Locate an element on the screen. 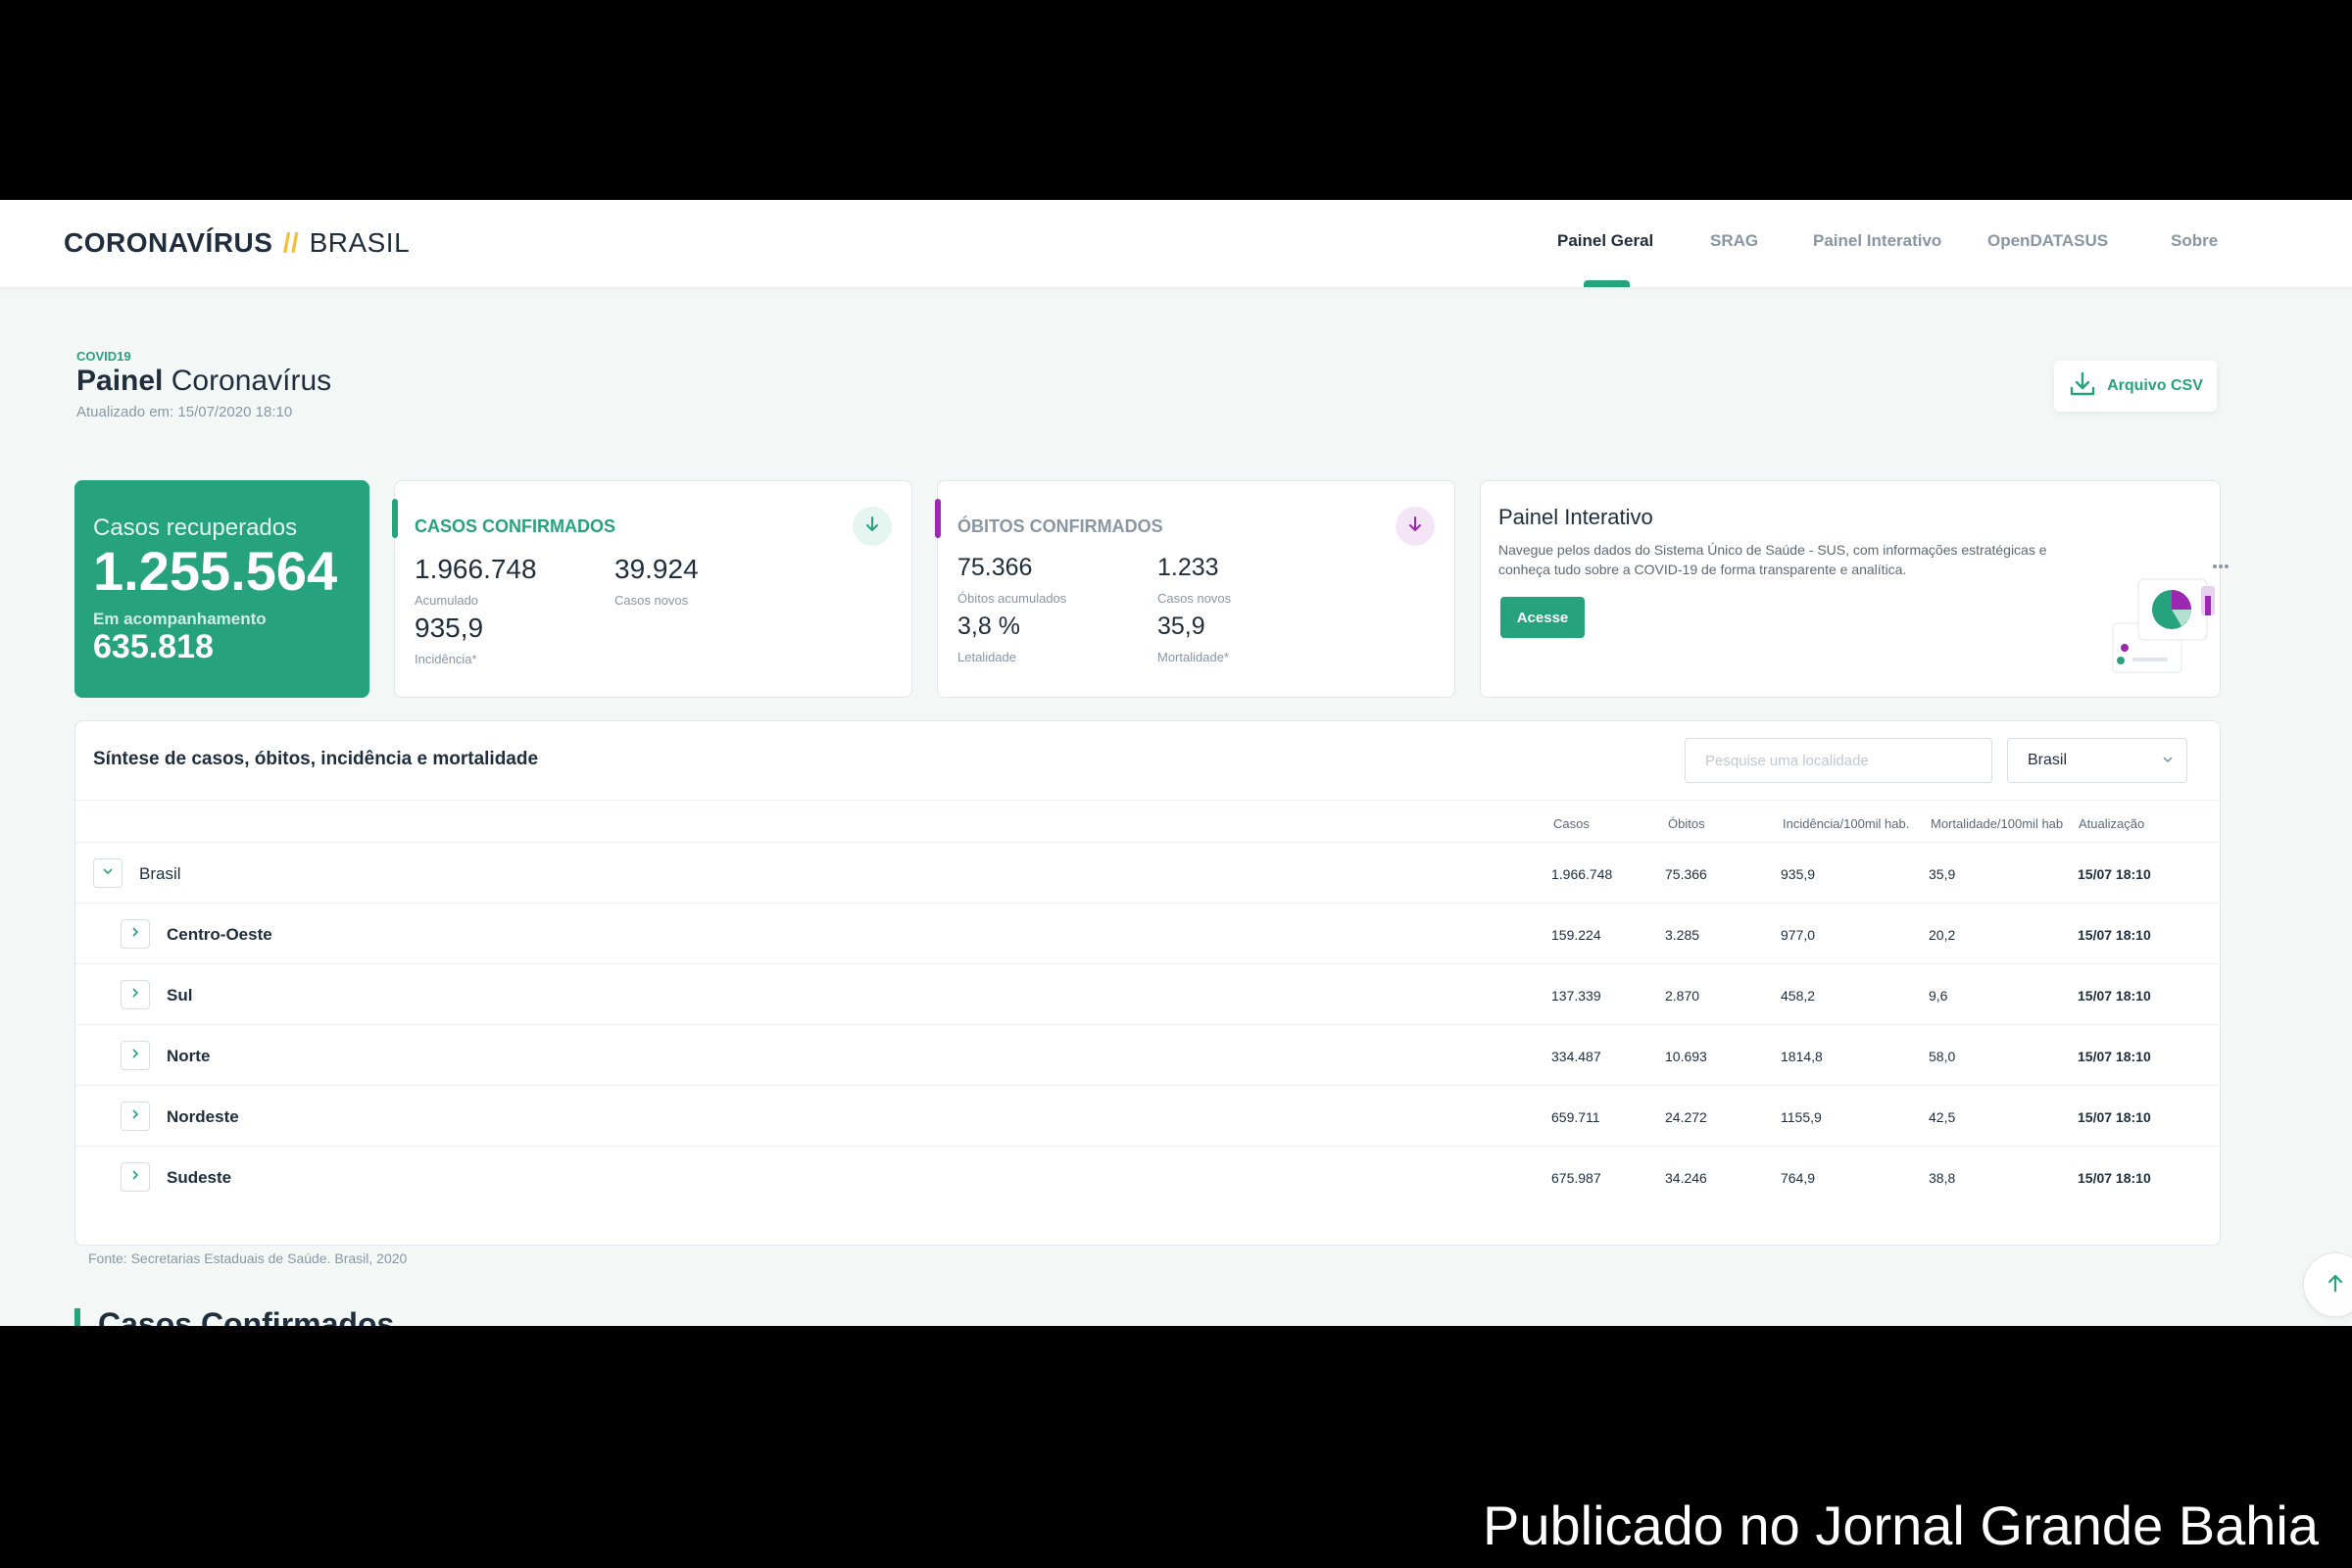  cell-incidence: 764,9 is located at coordinates (1798, 1178).